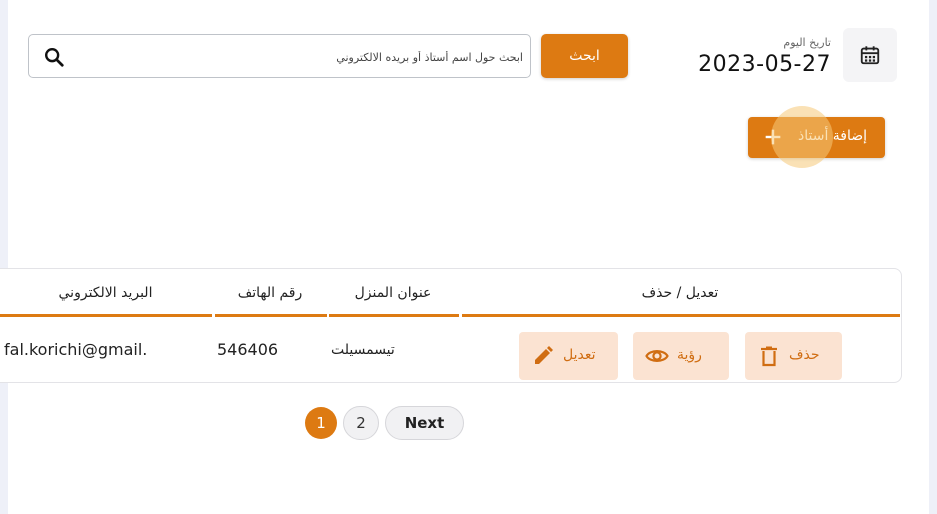 This screenshot has height=514, width=937. I want to click on search-button: ابحث, so click(584, 56).